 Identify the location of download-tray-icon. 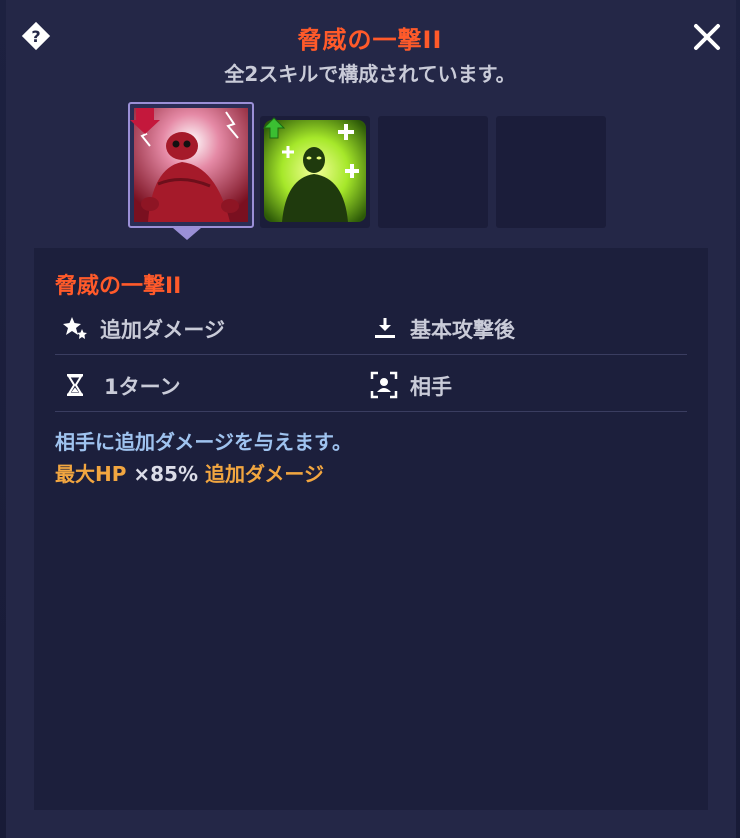
(385, 328).